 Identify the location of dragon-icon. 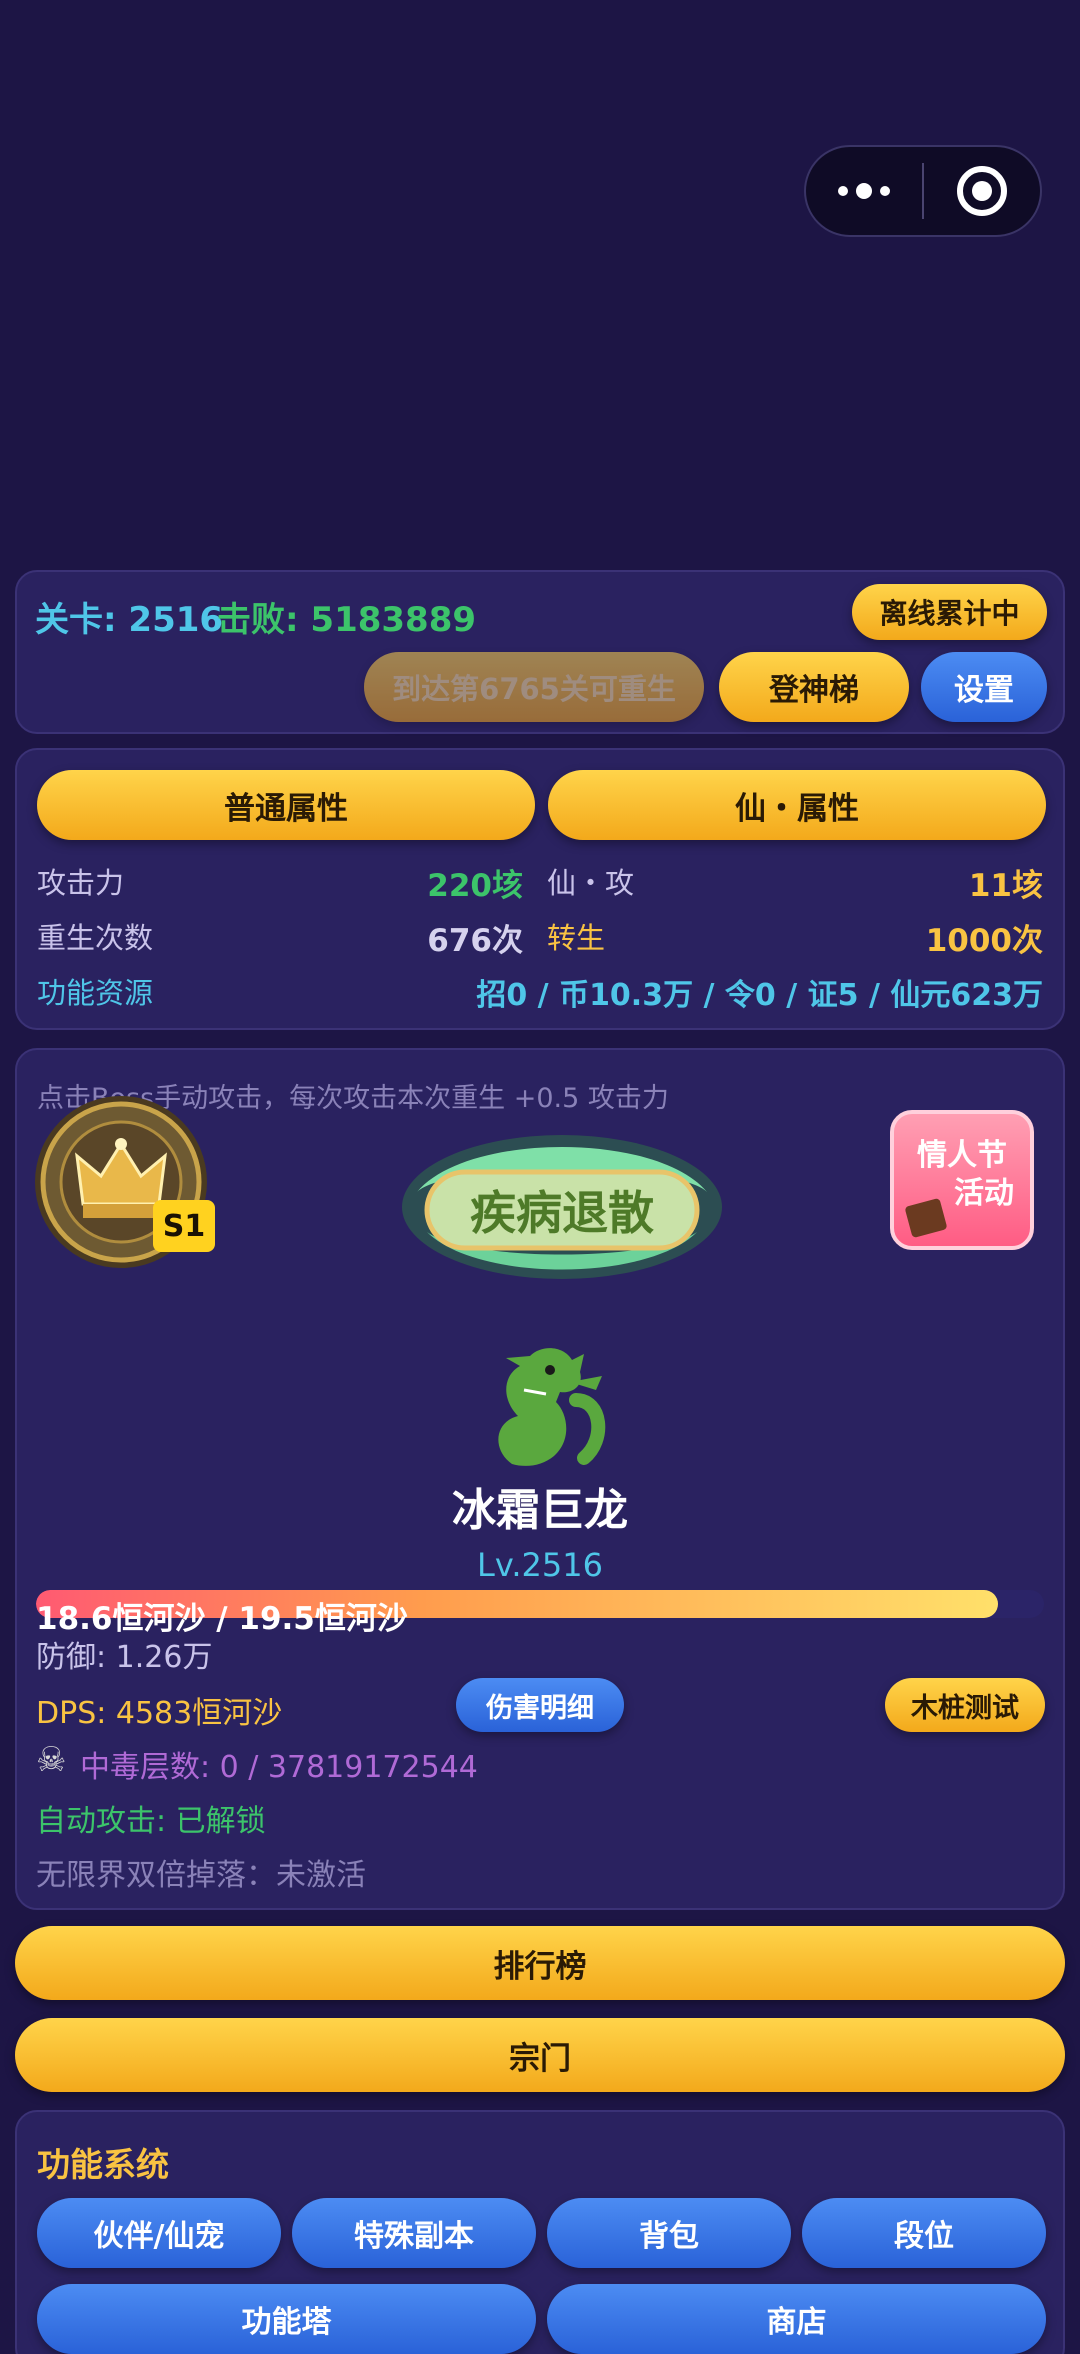
(552, 1407).